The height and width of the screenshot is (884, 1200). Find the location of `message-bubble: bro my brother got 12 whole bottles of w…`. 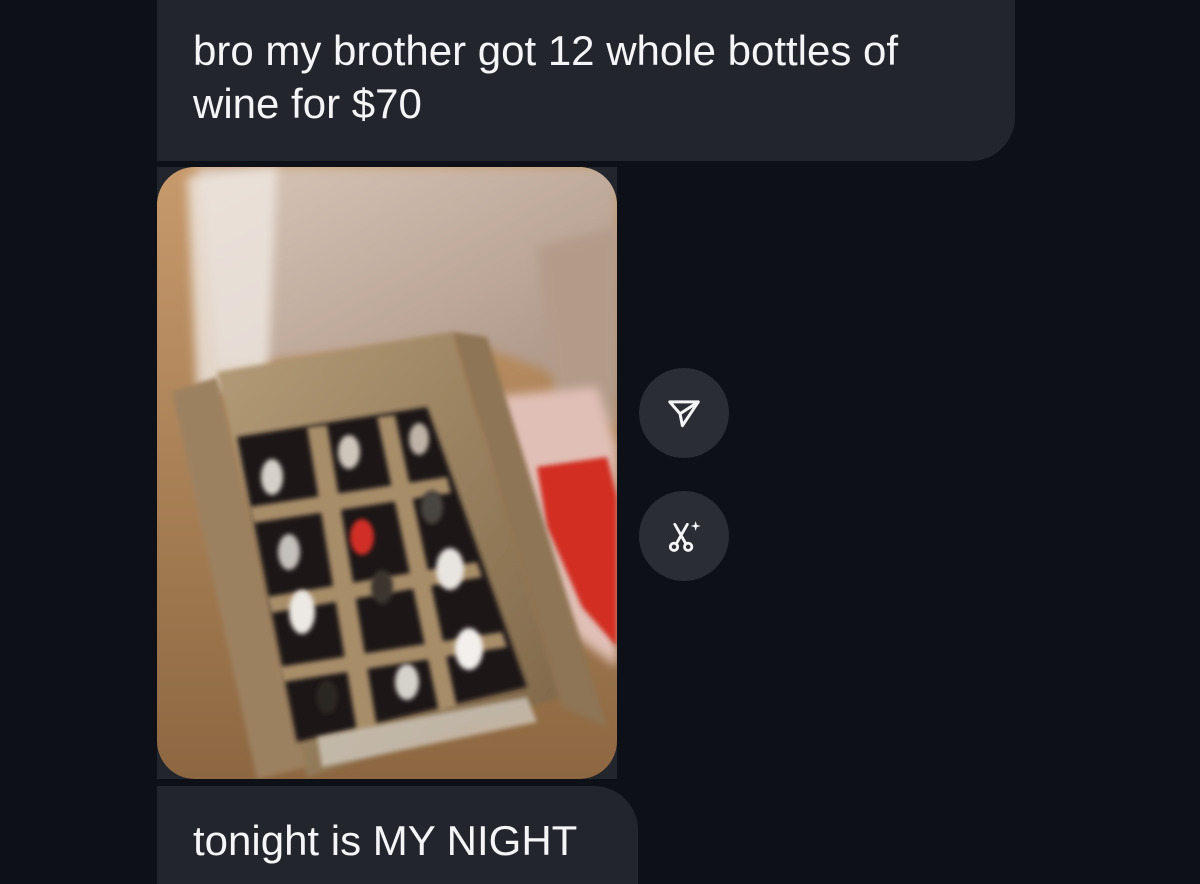

message-bubble: bro my brother got 12 whole bottles of w… is located at coordinates (586, 80).